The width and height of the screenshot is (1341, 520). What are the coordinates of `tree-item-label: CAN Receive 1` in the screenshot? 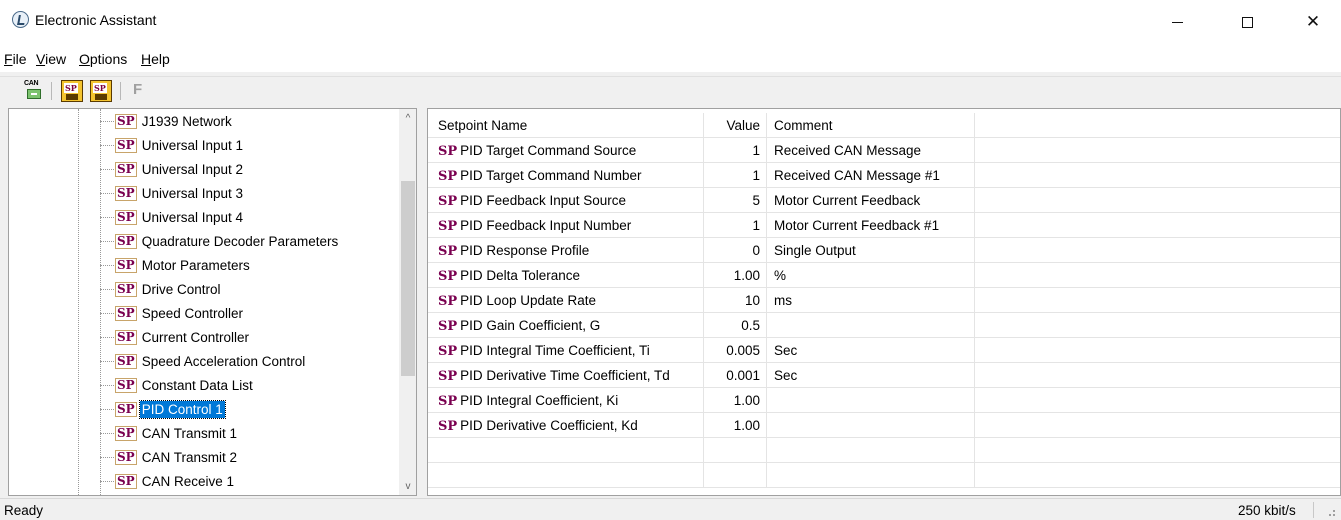 It's located at (187, 481).